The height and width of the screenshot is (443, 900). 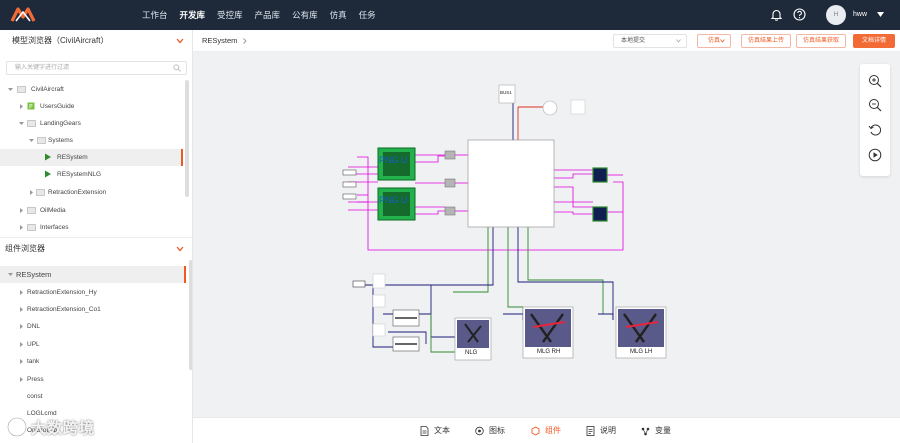 What do you see at coordinates (60, 40) in the screenshot?
I see `model-browser-title: 模型浏览器（CivilAircraft）` at bounding box center [60, 40].